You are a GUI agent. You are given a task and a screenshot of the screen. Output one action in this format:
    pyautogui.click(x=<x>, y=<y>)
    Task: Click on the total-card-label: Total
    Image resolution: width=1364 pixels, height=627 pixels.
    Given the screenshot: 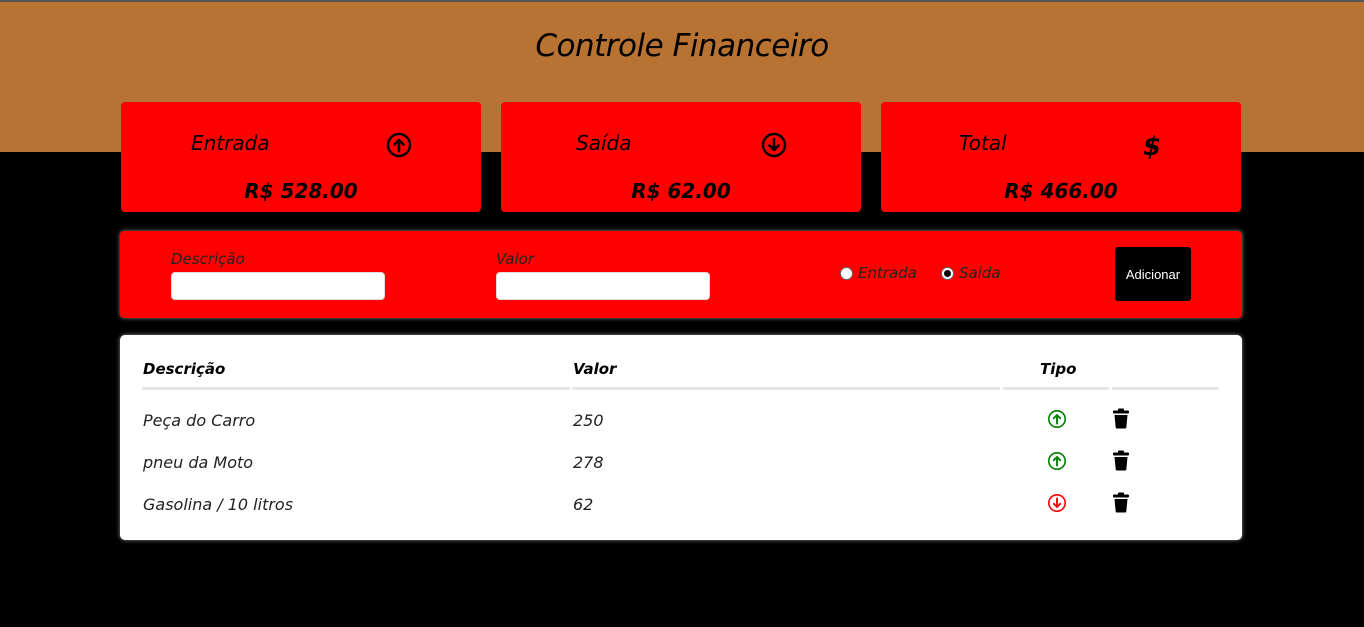 What is the action you would take?
    pyautogui.click(x=983, y=143)
    